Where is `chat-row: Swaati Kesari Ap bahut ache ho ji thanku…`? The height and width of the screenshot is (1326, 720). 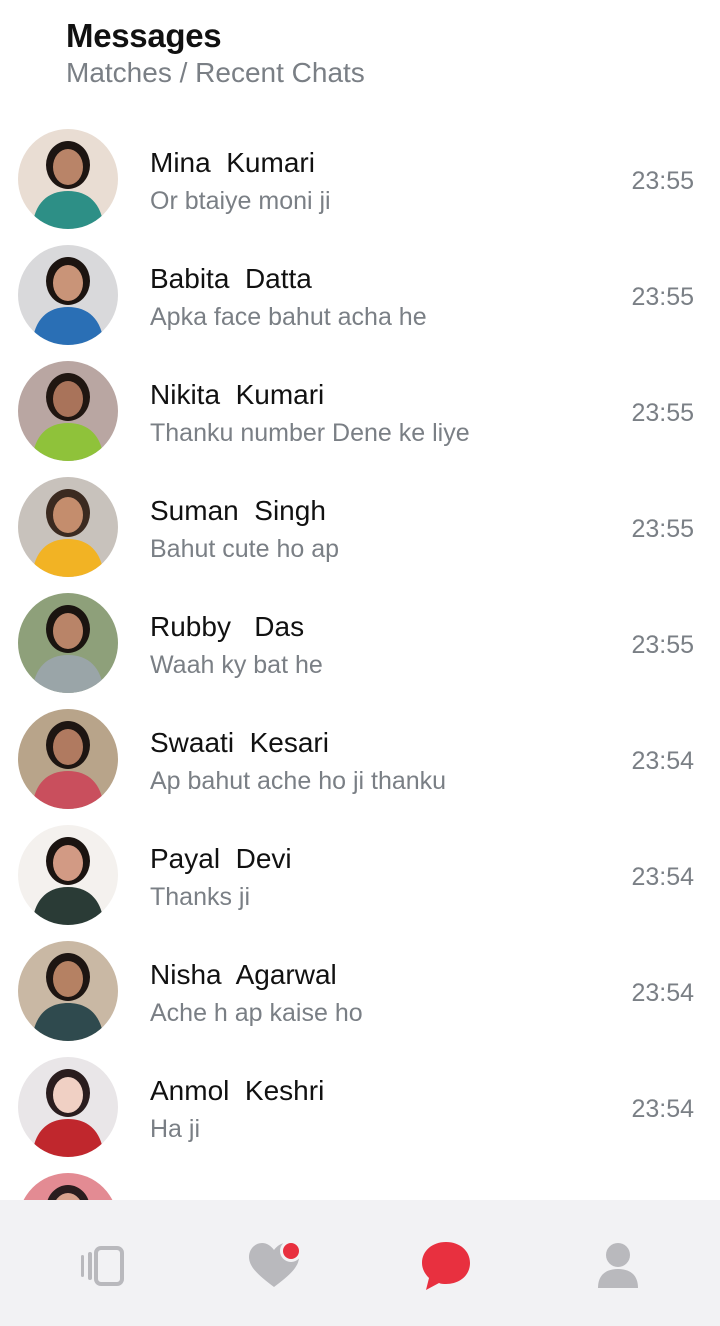
chat-row: Swaati Kesari Ap bahut ache ho ji thanku… is located at coordinates (360, 754).